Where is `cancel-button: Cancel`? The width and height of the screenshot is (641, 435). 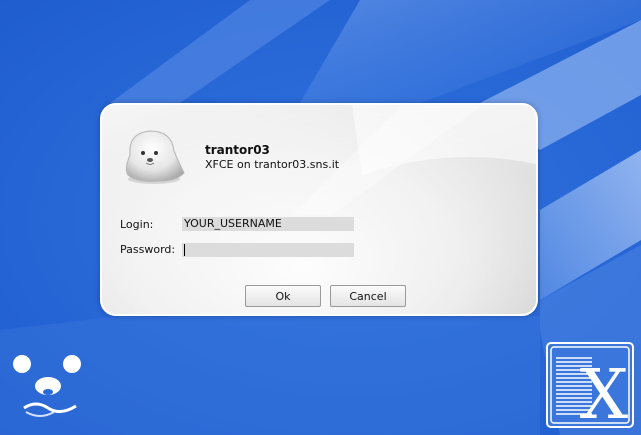
cancel-button: Cancel is located at coordinates (368, 296).